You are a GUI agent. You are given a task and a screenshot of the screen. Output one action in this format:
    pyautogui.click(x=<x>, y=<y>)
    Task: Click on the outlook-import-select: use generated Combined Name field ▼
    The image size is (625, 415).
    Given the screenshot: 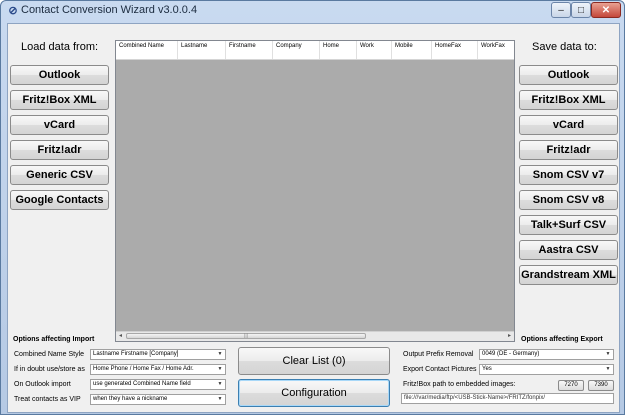 What is the action you would take?
    pyautogui.click(x=158, y=384)
    